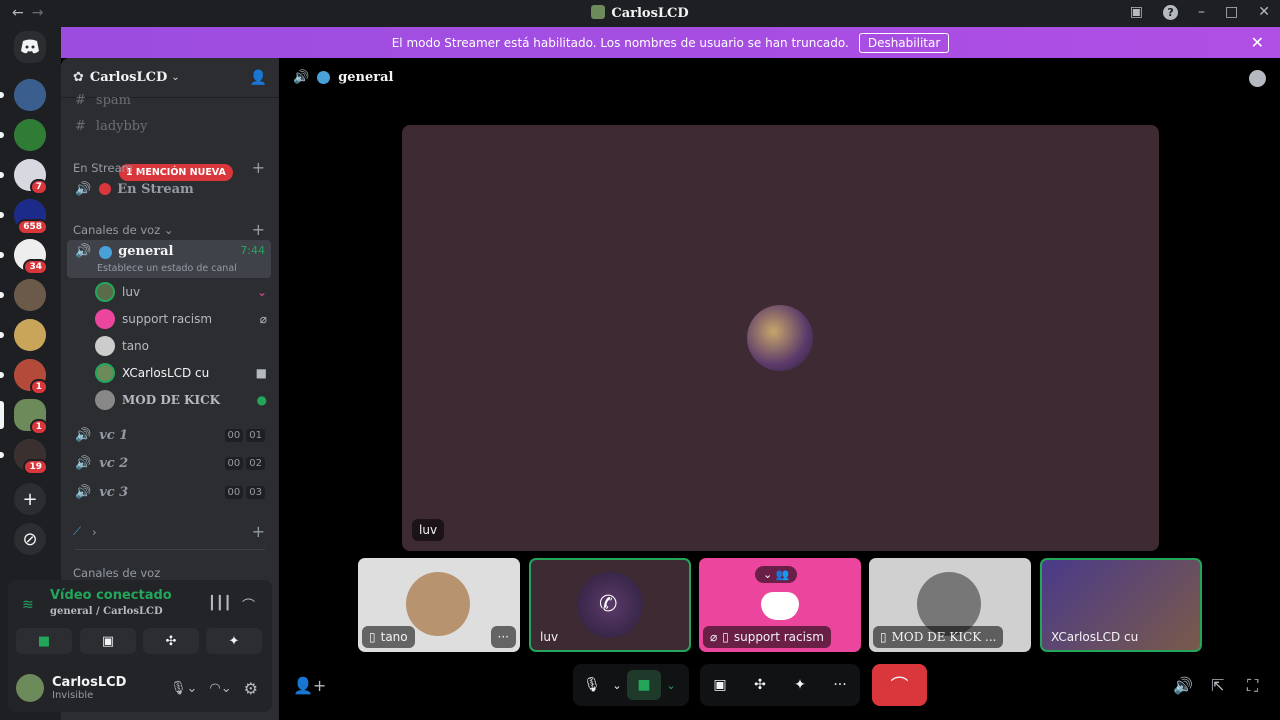 The height and width of the screenshot is (720, 1280). What do you see at coordinates (24, 217) in the screenshot?
I see `server-icon-4: 658` at bounding box center [24, 217].